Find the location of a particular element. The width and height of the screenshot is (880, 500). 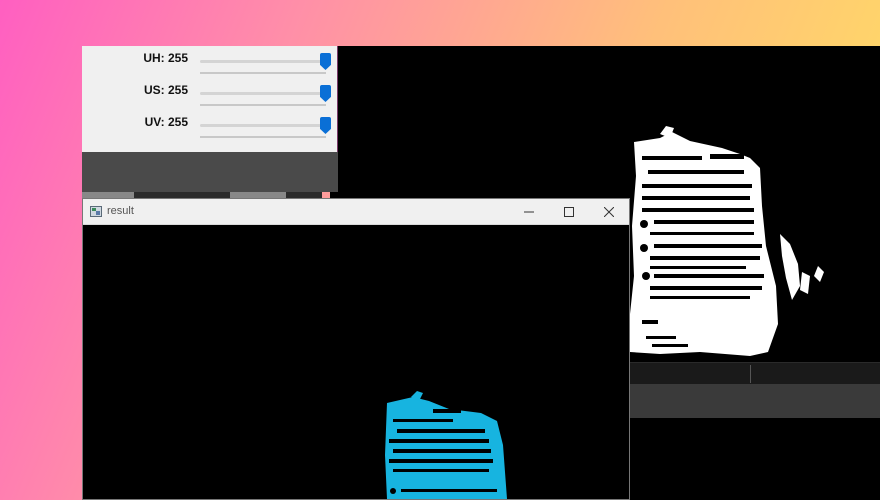

minimize-button is located at coordinates (529, 212).